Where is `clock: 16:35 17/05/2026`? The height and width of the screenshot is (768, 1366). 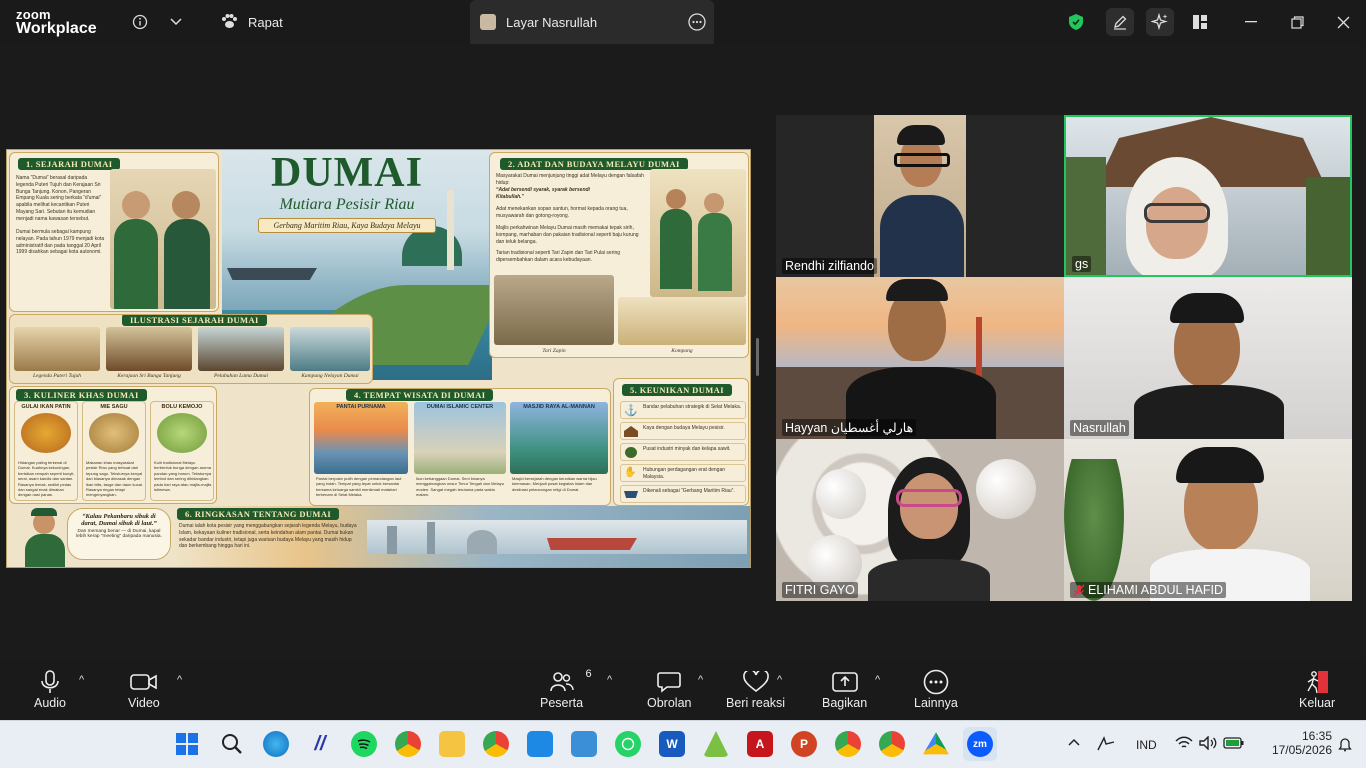
clock: 16:35 17/05/2026 is located at coordinates (1297, 743).